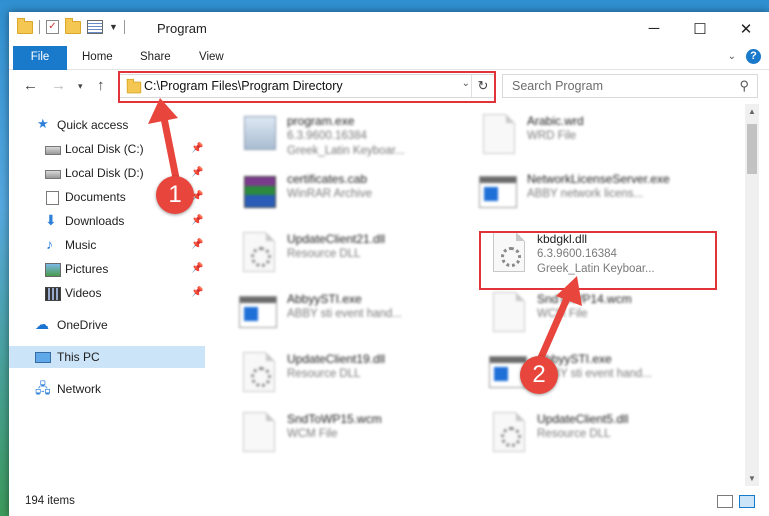  I want to click on onedrive-icon: ☁, so click(42, 324).